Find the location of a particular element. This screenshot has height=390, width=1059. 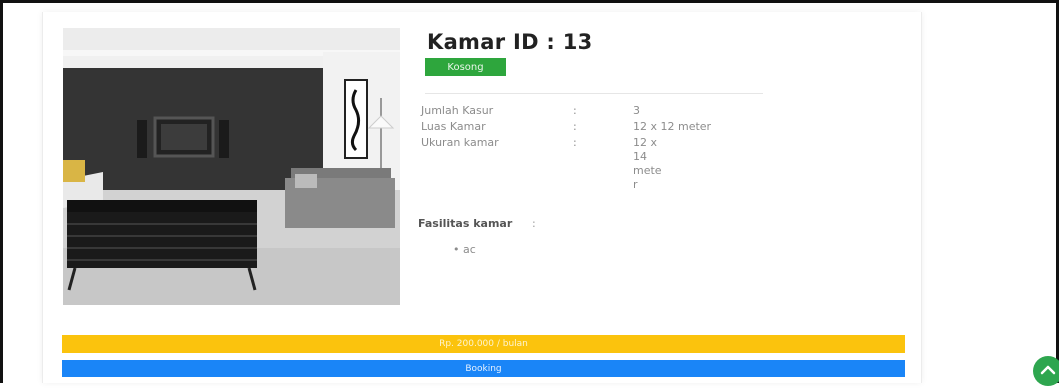

window-frame-top is located at coordinates (529, 1).